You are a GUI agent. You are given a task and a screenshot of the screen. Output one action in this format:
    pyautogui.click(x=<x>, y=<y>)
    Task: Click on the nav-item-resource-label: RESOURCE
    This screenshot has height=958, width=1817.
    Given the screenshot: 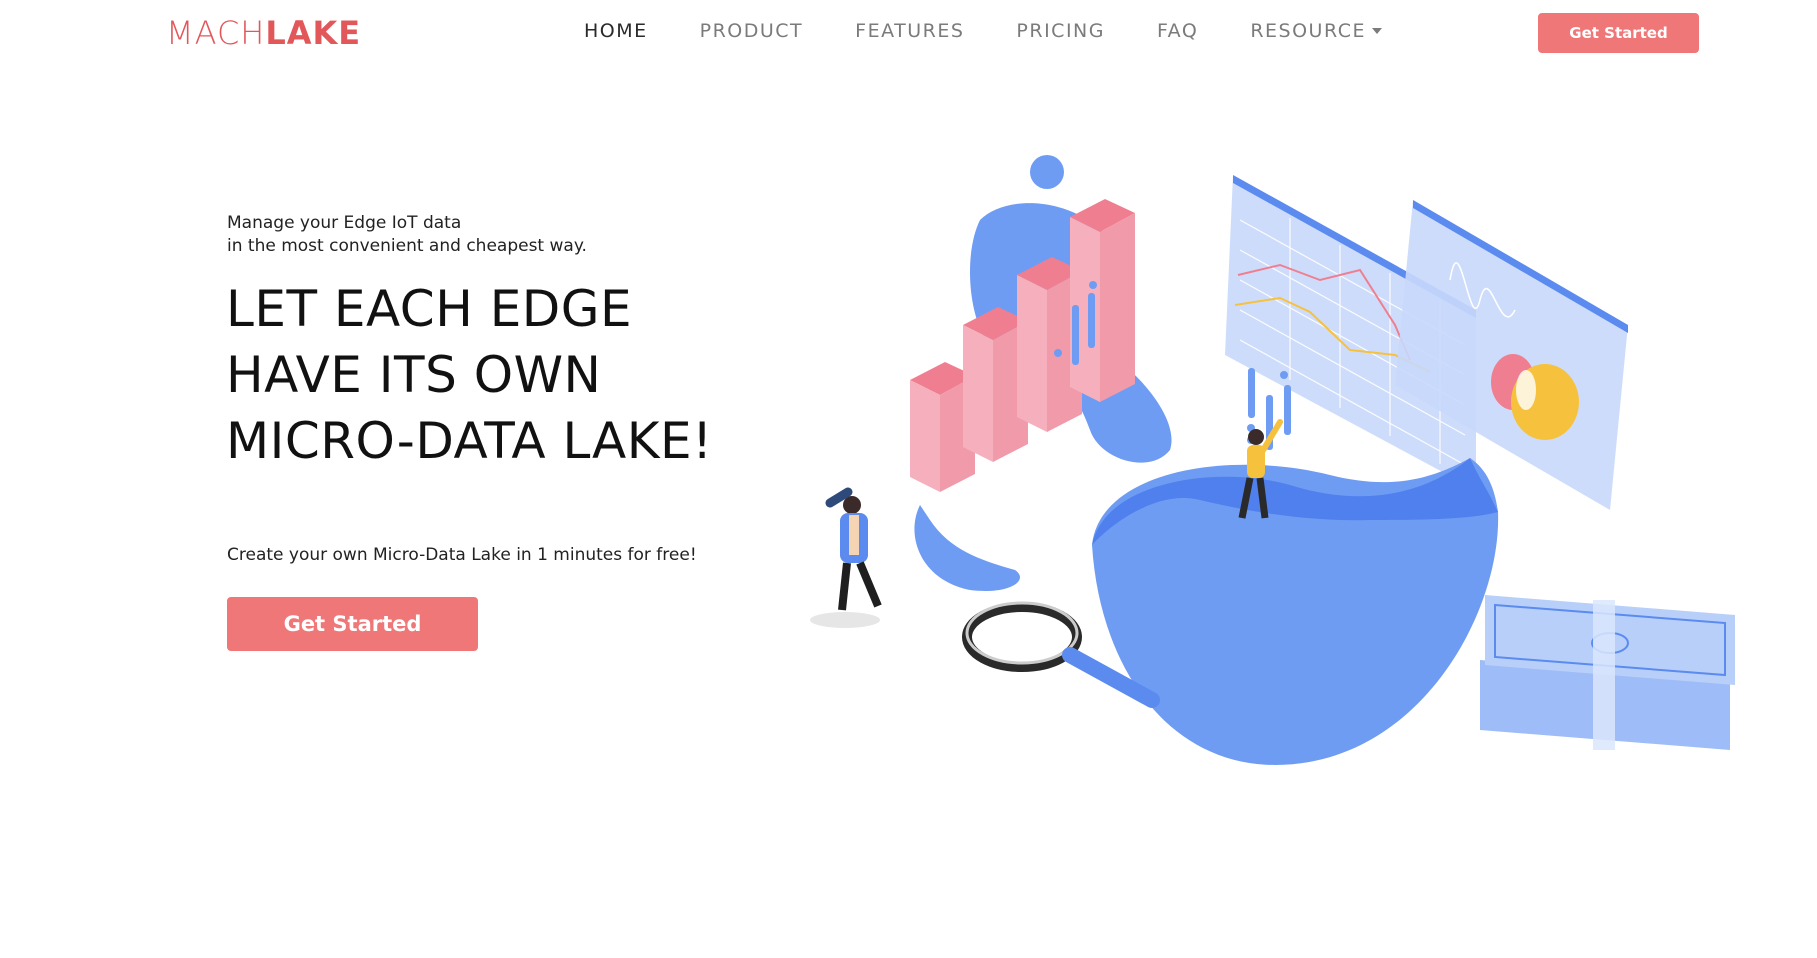 What is the action you would take?
    pyautogui.click(x=1308, y=31)
    